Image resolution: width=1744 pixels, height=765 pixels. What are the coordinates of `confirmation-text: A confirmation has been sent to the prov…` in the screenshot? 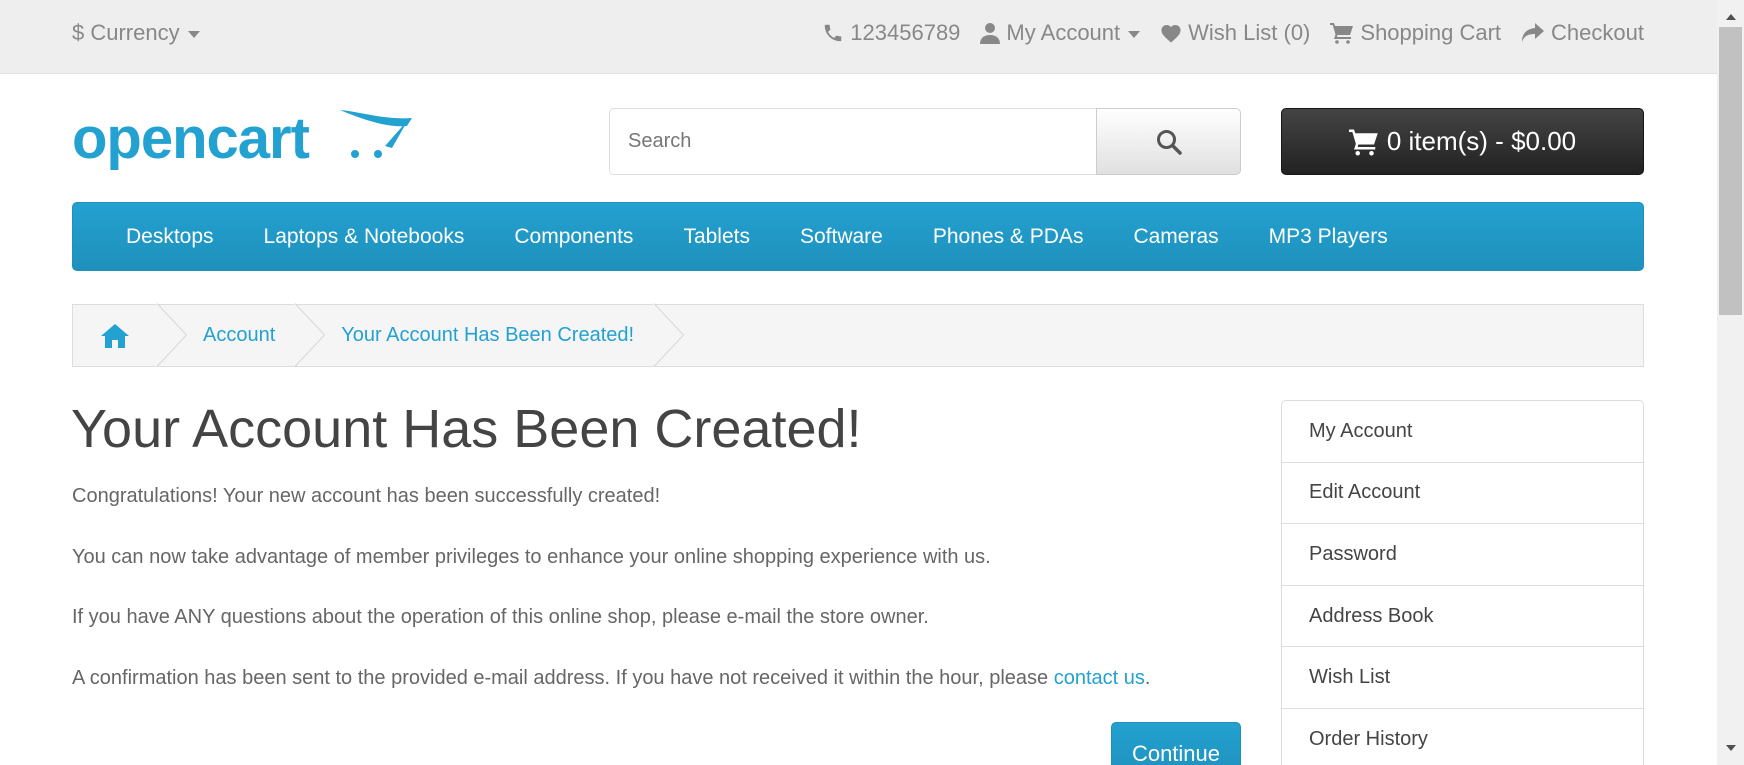 It's located at (563, 678).